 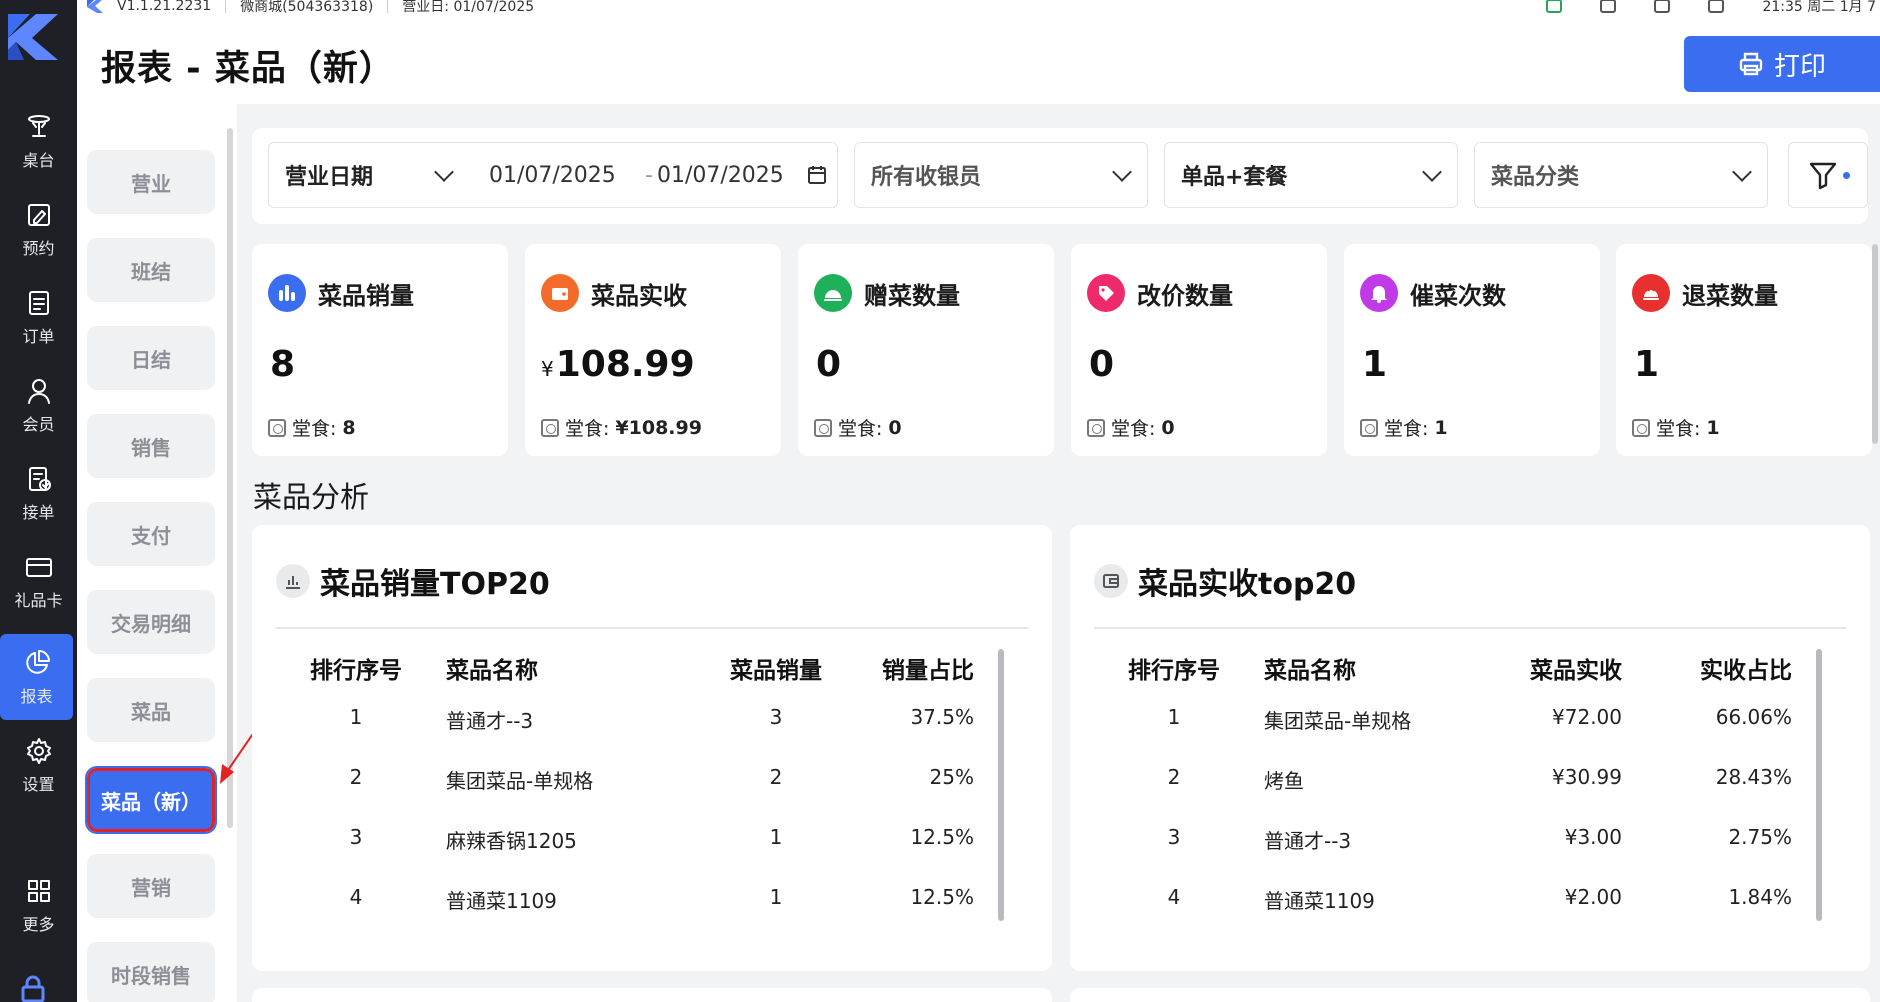 What do you see at coordinates (151, 182) in the screenshot?
I see `category-business: 营业` at bounding box center [151, 182].